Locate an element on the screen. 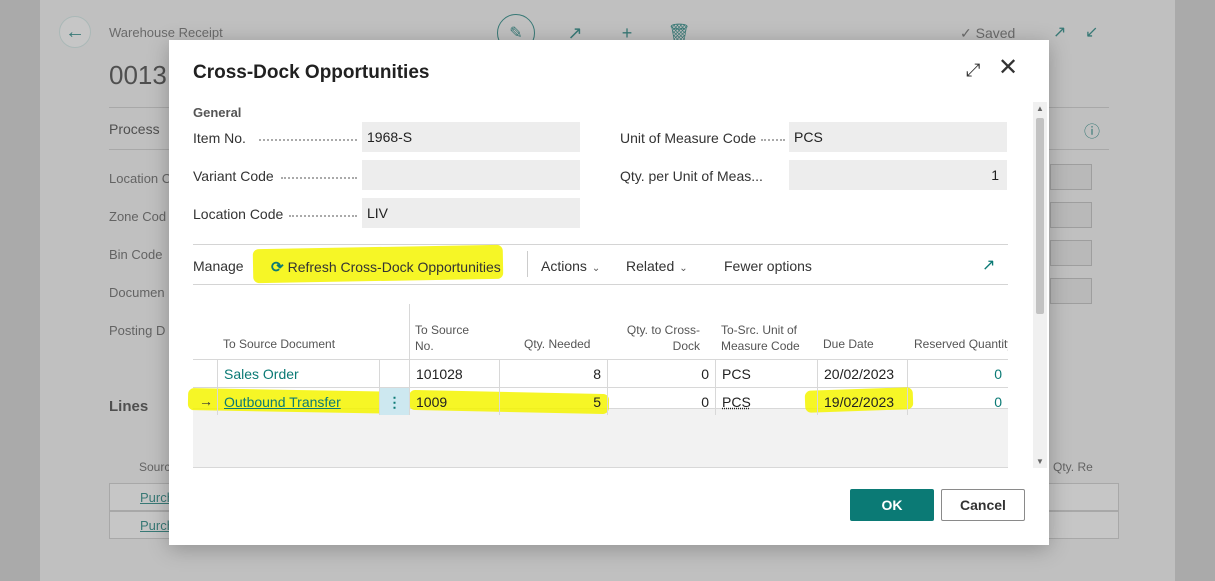 The width and height of the screenshot is (1215, 581). dialog-scrollbar: ▲ ▼ is located at coordinates (1040, 285).